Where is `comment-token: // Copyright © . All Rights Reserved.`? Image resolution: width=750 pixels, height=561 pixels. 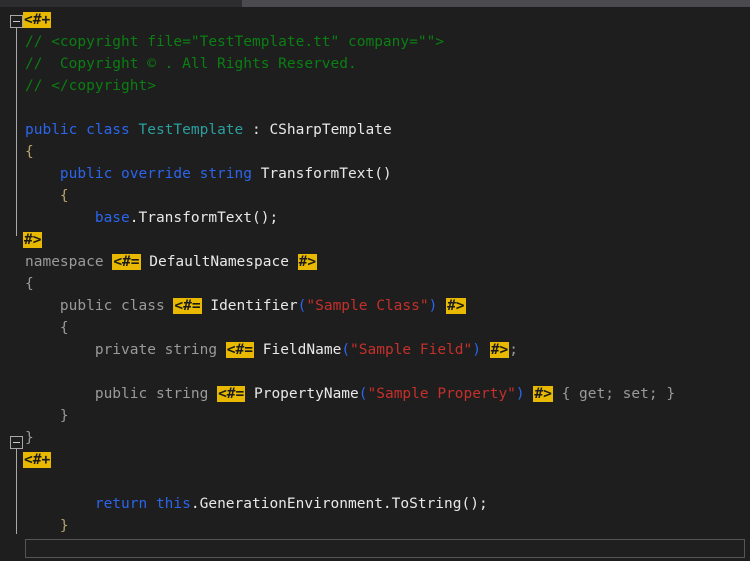 comment-token: // Copyright © . All Rights Reserved. is located at coordinates (191, 64).